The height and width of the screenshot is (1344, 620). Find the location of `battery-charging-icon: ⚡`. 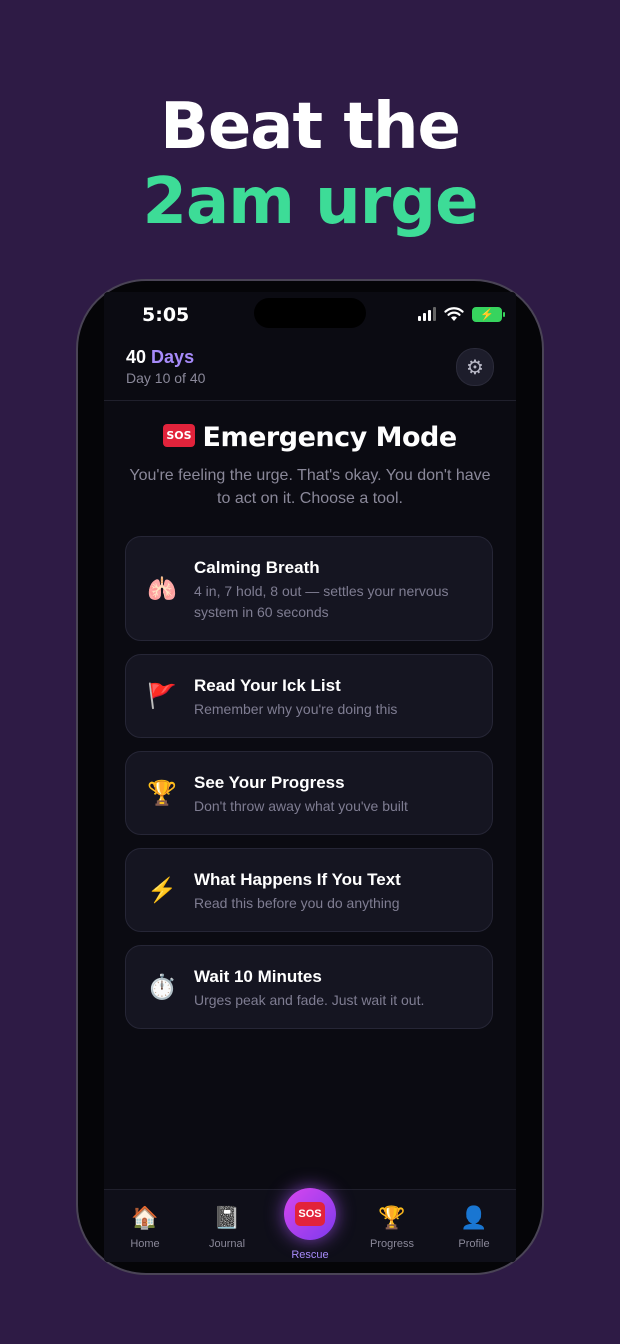

battery-charging-icon: ⚡ is located at coordinates (488, 314).